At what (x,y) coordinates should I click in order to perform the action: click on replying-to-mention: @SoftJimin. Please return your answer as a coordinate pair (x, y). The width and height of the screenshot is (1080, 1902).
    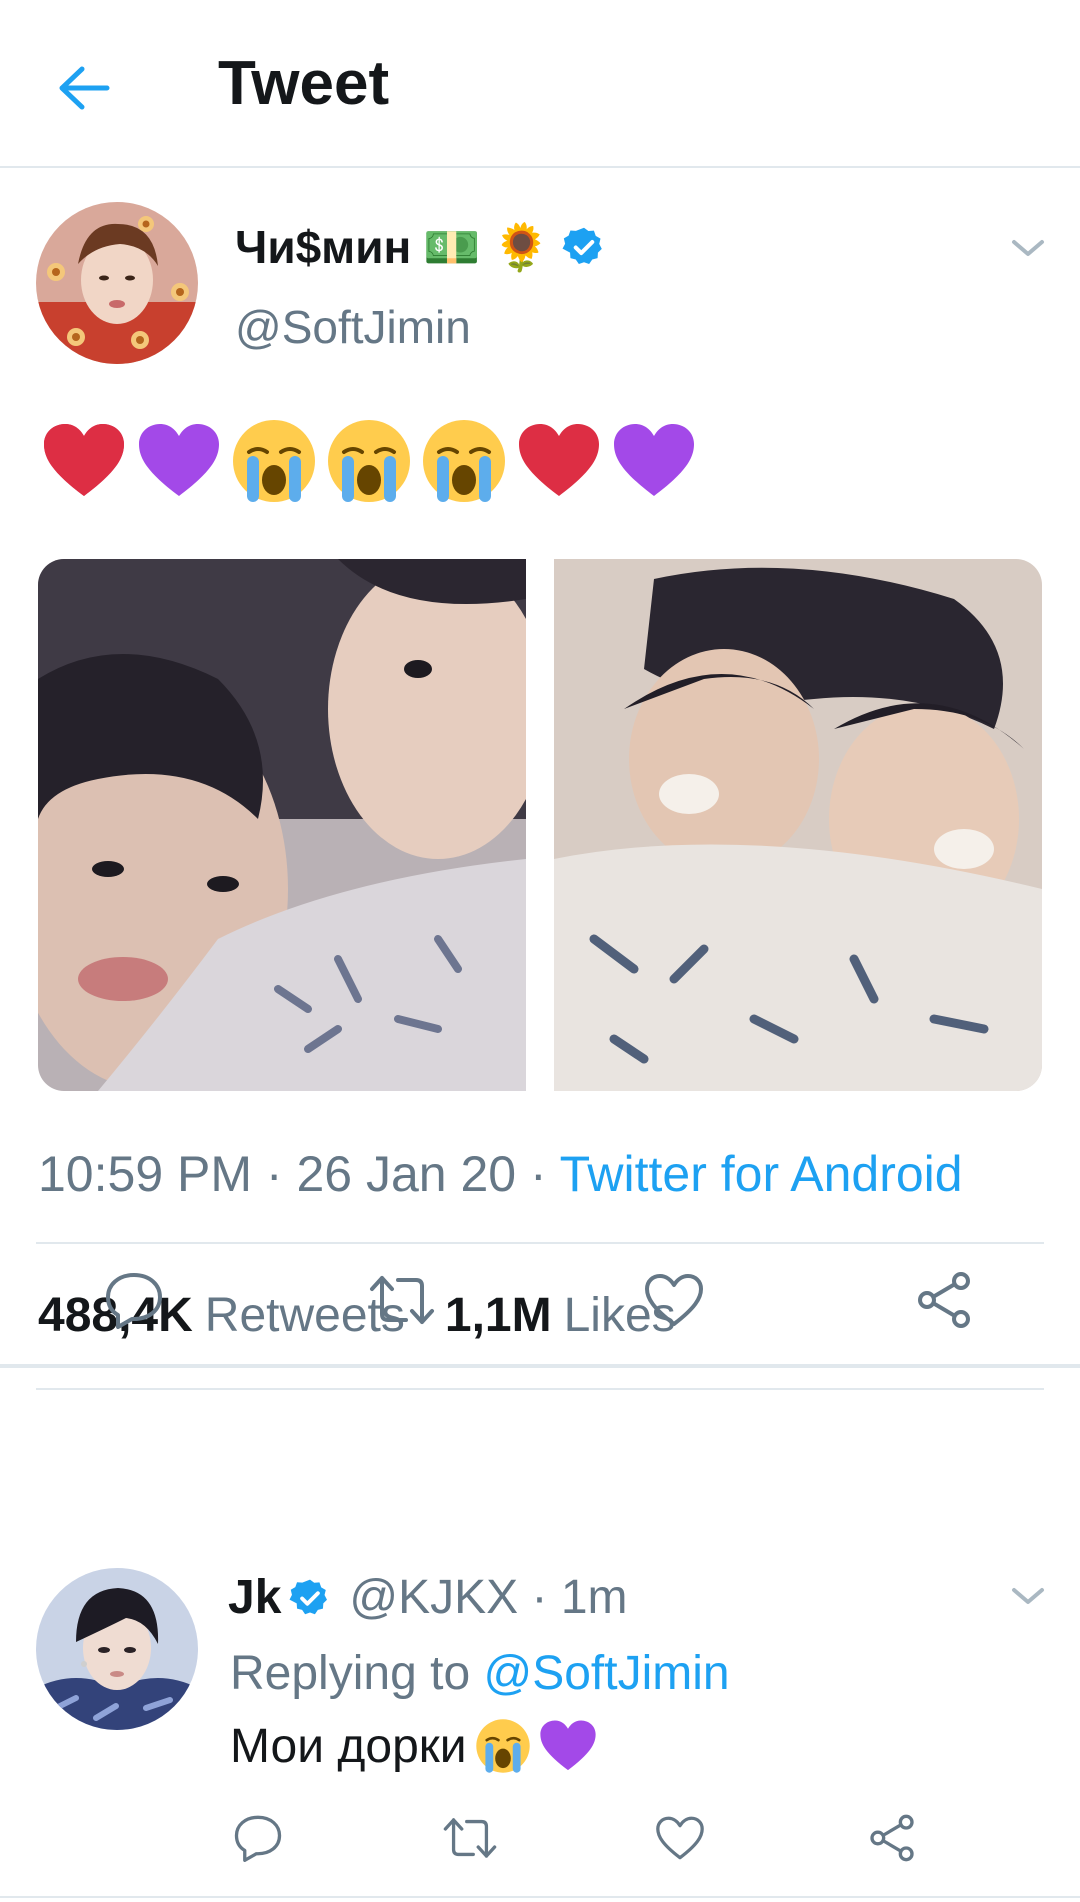
    Looking at the image, I should click on (606, 1673).